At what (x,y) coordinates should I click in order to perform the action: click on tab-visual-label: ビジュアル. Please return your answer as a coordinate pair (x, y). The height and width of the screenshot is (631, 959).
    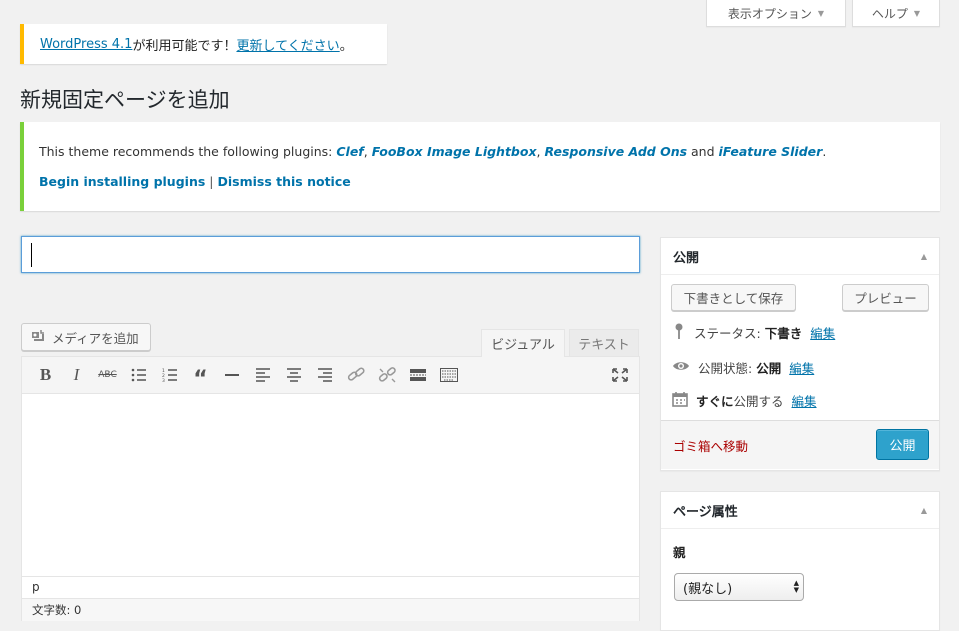
    Looking at the image, I should click on (523, 345).